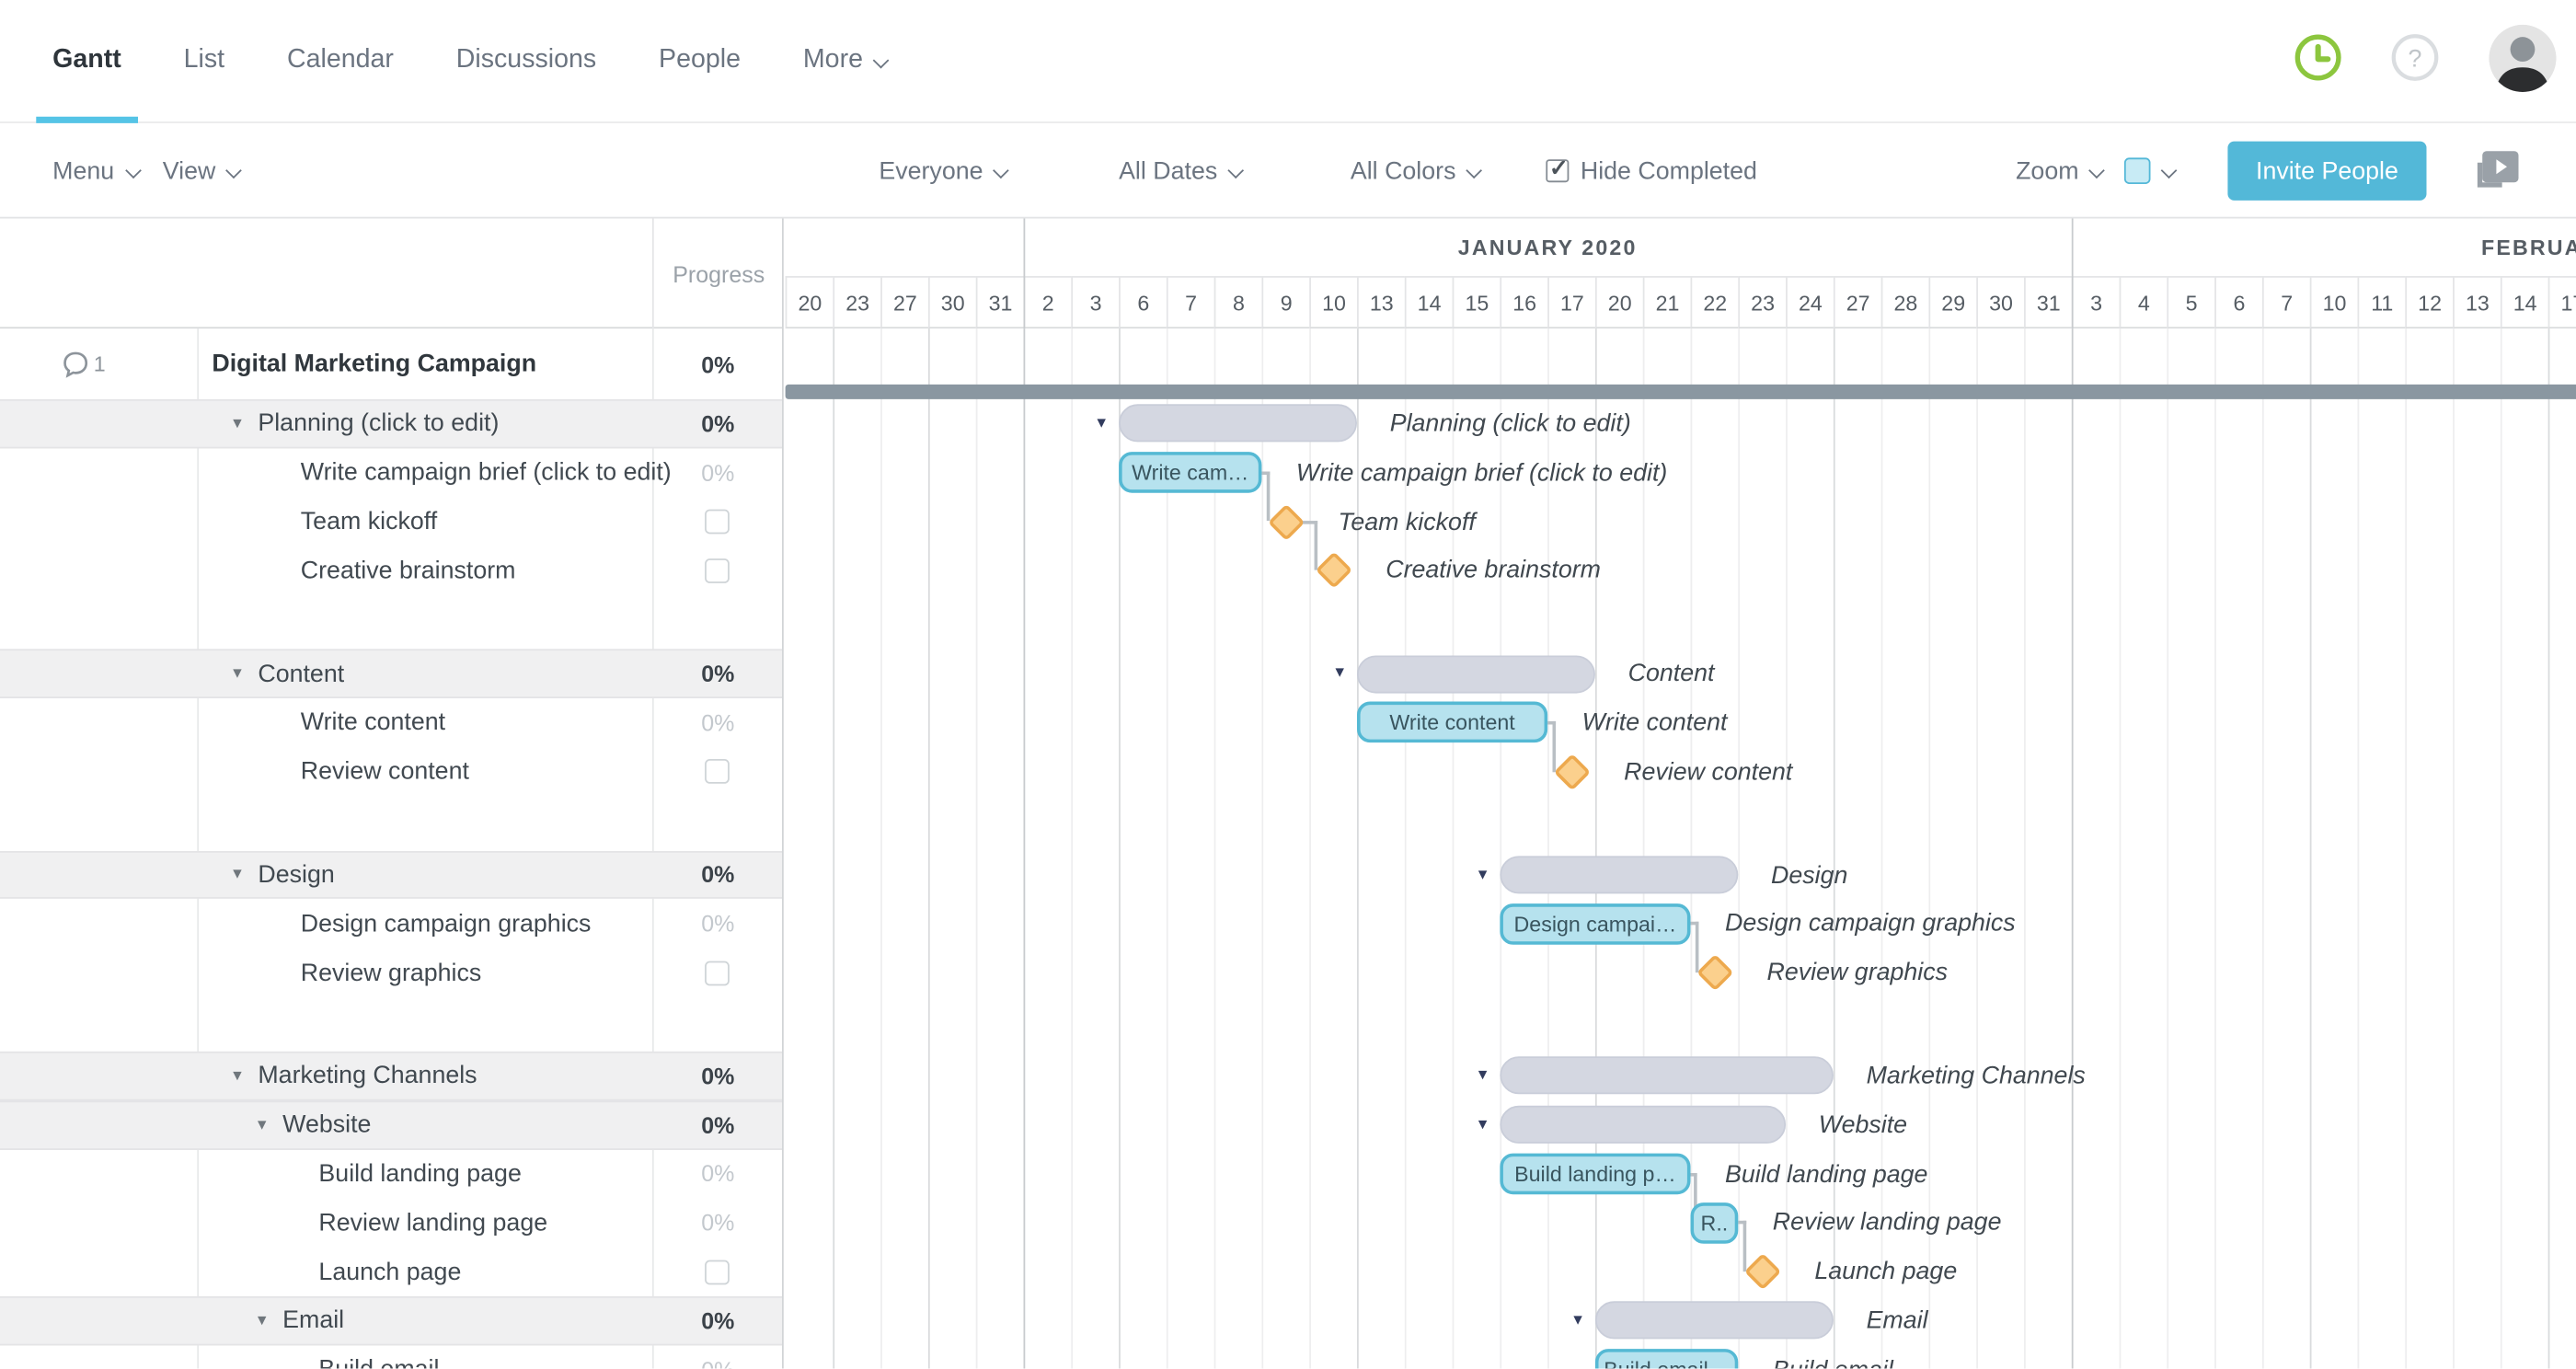 The width and height of the screenshot is (2576, 1369). What do you see at coordinates (2415, 62) in the screenshot?
I see `help-icon: ?` at bounding box center [2415, 62].